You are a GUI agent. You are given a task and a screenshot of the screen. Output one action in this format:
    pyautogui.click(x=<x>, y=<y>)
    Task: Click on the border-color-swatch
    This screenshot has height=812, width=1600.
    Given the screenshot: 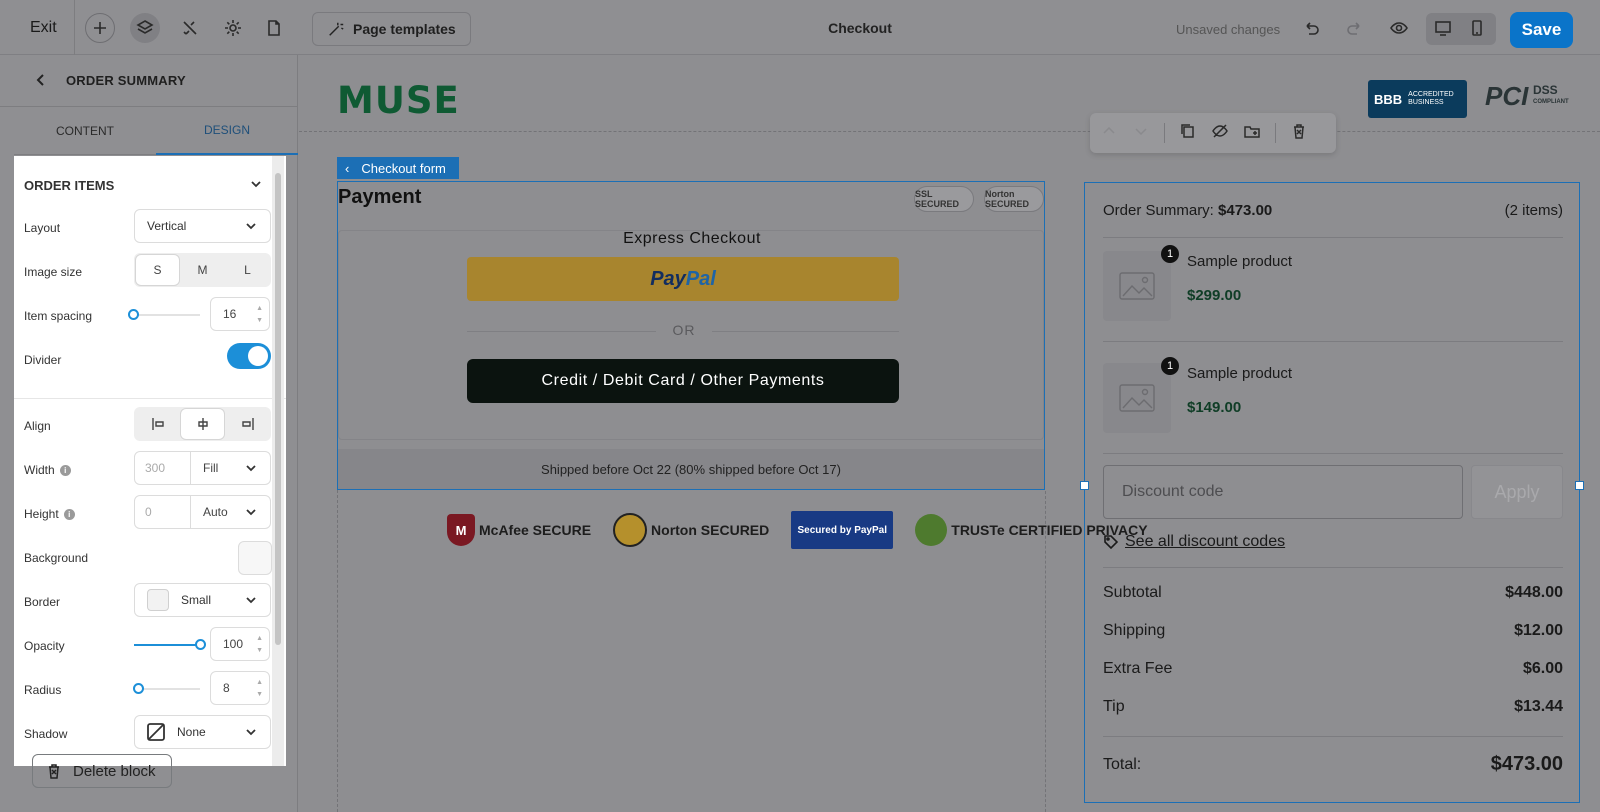 What is the action you would take?
    pyautogui.click(x=158, y=600)
    